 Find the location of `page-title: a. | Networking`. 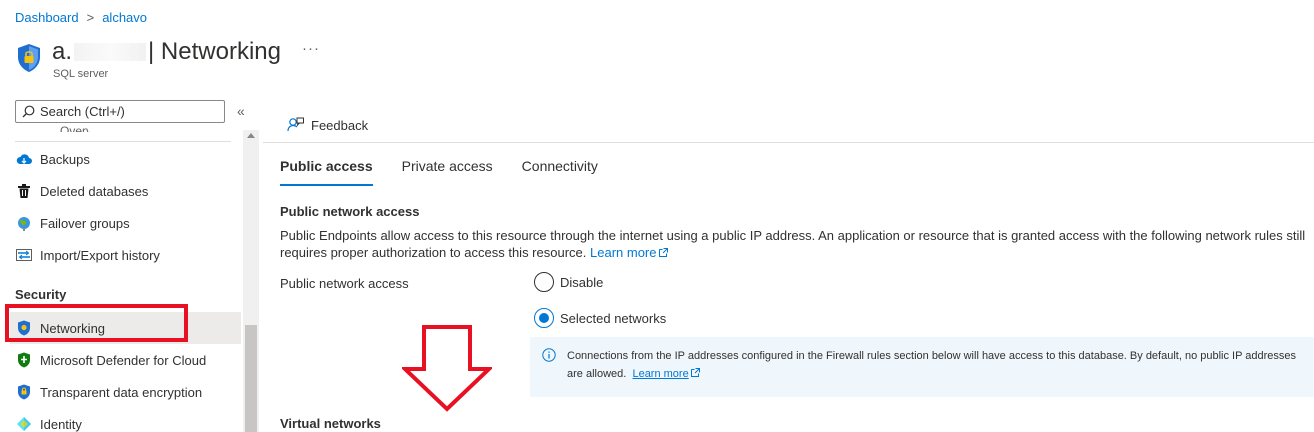

page-title: a. | Networking is located at coordinates (166, 52).